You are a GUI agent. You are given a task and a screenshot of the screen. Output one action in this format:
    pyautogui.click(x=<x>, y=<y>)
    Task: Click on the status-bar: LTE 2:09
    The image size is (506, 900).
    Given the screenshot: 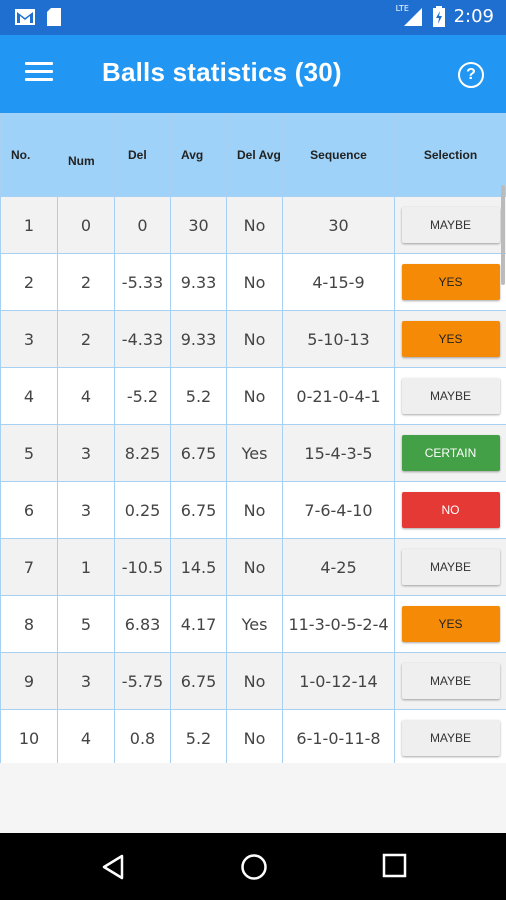 What is the action you would take?
    pyautogui.click(x=253, y=17)
    